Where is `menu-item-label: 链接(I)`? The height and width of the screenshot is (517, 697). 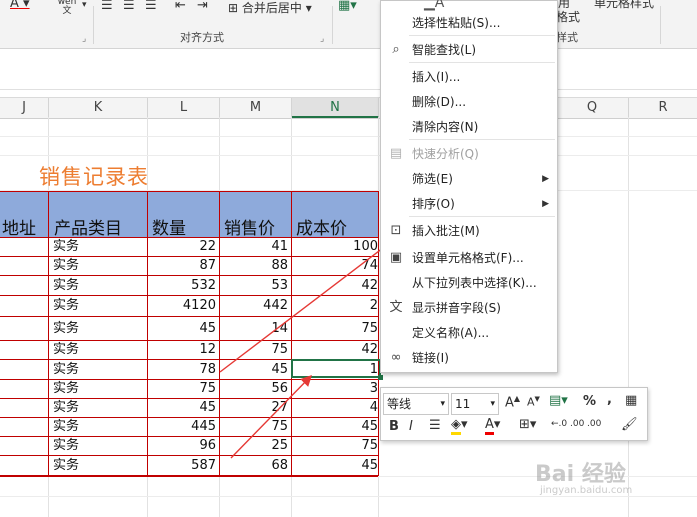 menu-item-label: 链接(I) is located at coordinates (430, 358).